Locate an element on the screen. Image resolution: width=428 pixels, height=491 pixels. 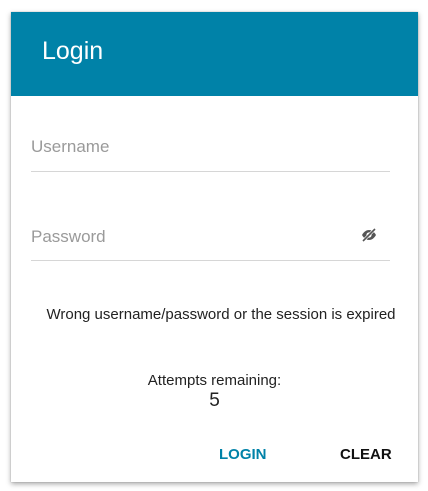
attempts-remaining-label: Attempts remaining: is located at coordinates (214, 380).